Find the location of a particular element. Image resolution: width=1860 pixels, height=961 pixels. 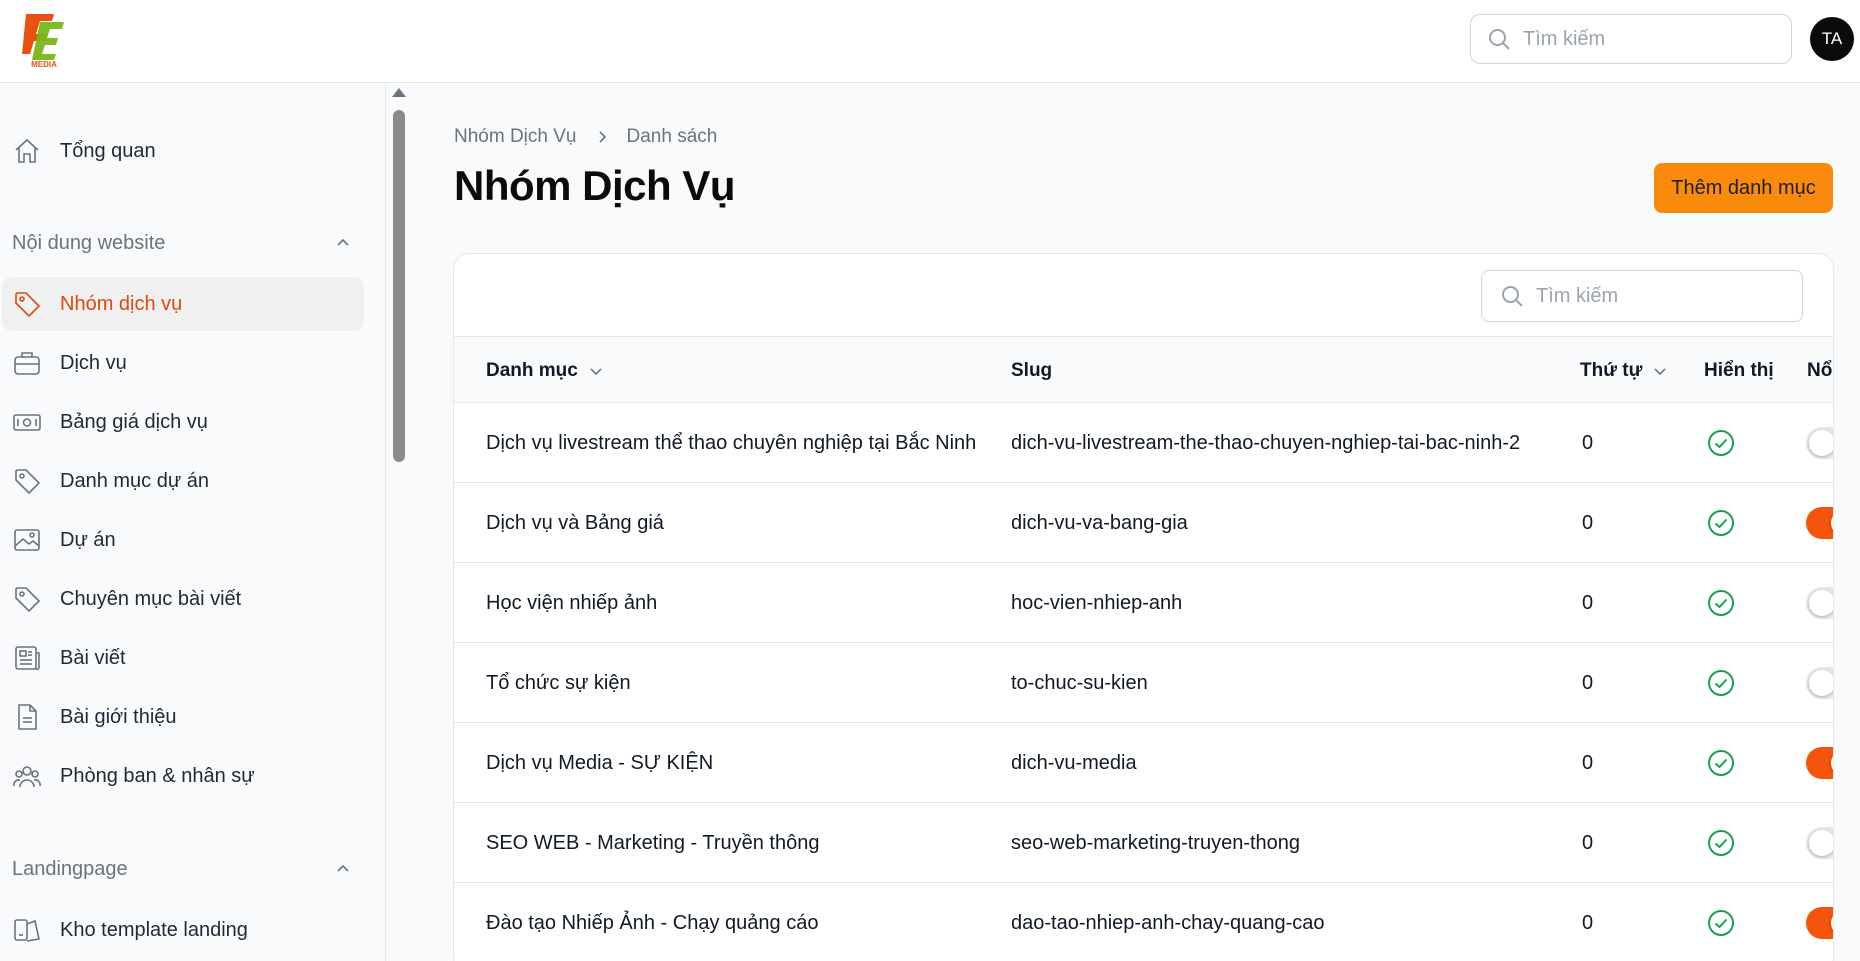

section-title: Landingpage is located at coordinates (70, 868).